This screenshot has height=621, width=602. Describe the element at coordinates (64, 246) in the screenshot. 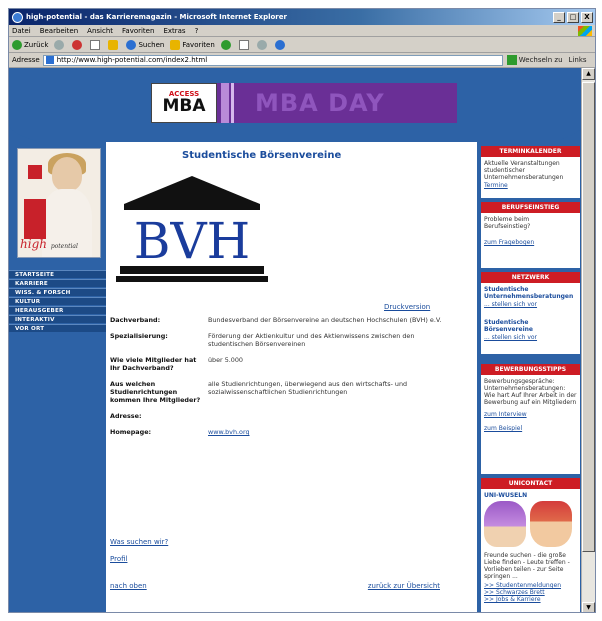

I see `magazine-subtitle: potential` at that location.